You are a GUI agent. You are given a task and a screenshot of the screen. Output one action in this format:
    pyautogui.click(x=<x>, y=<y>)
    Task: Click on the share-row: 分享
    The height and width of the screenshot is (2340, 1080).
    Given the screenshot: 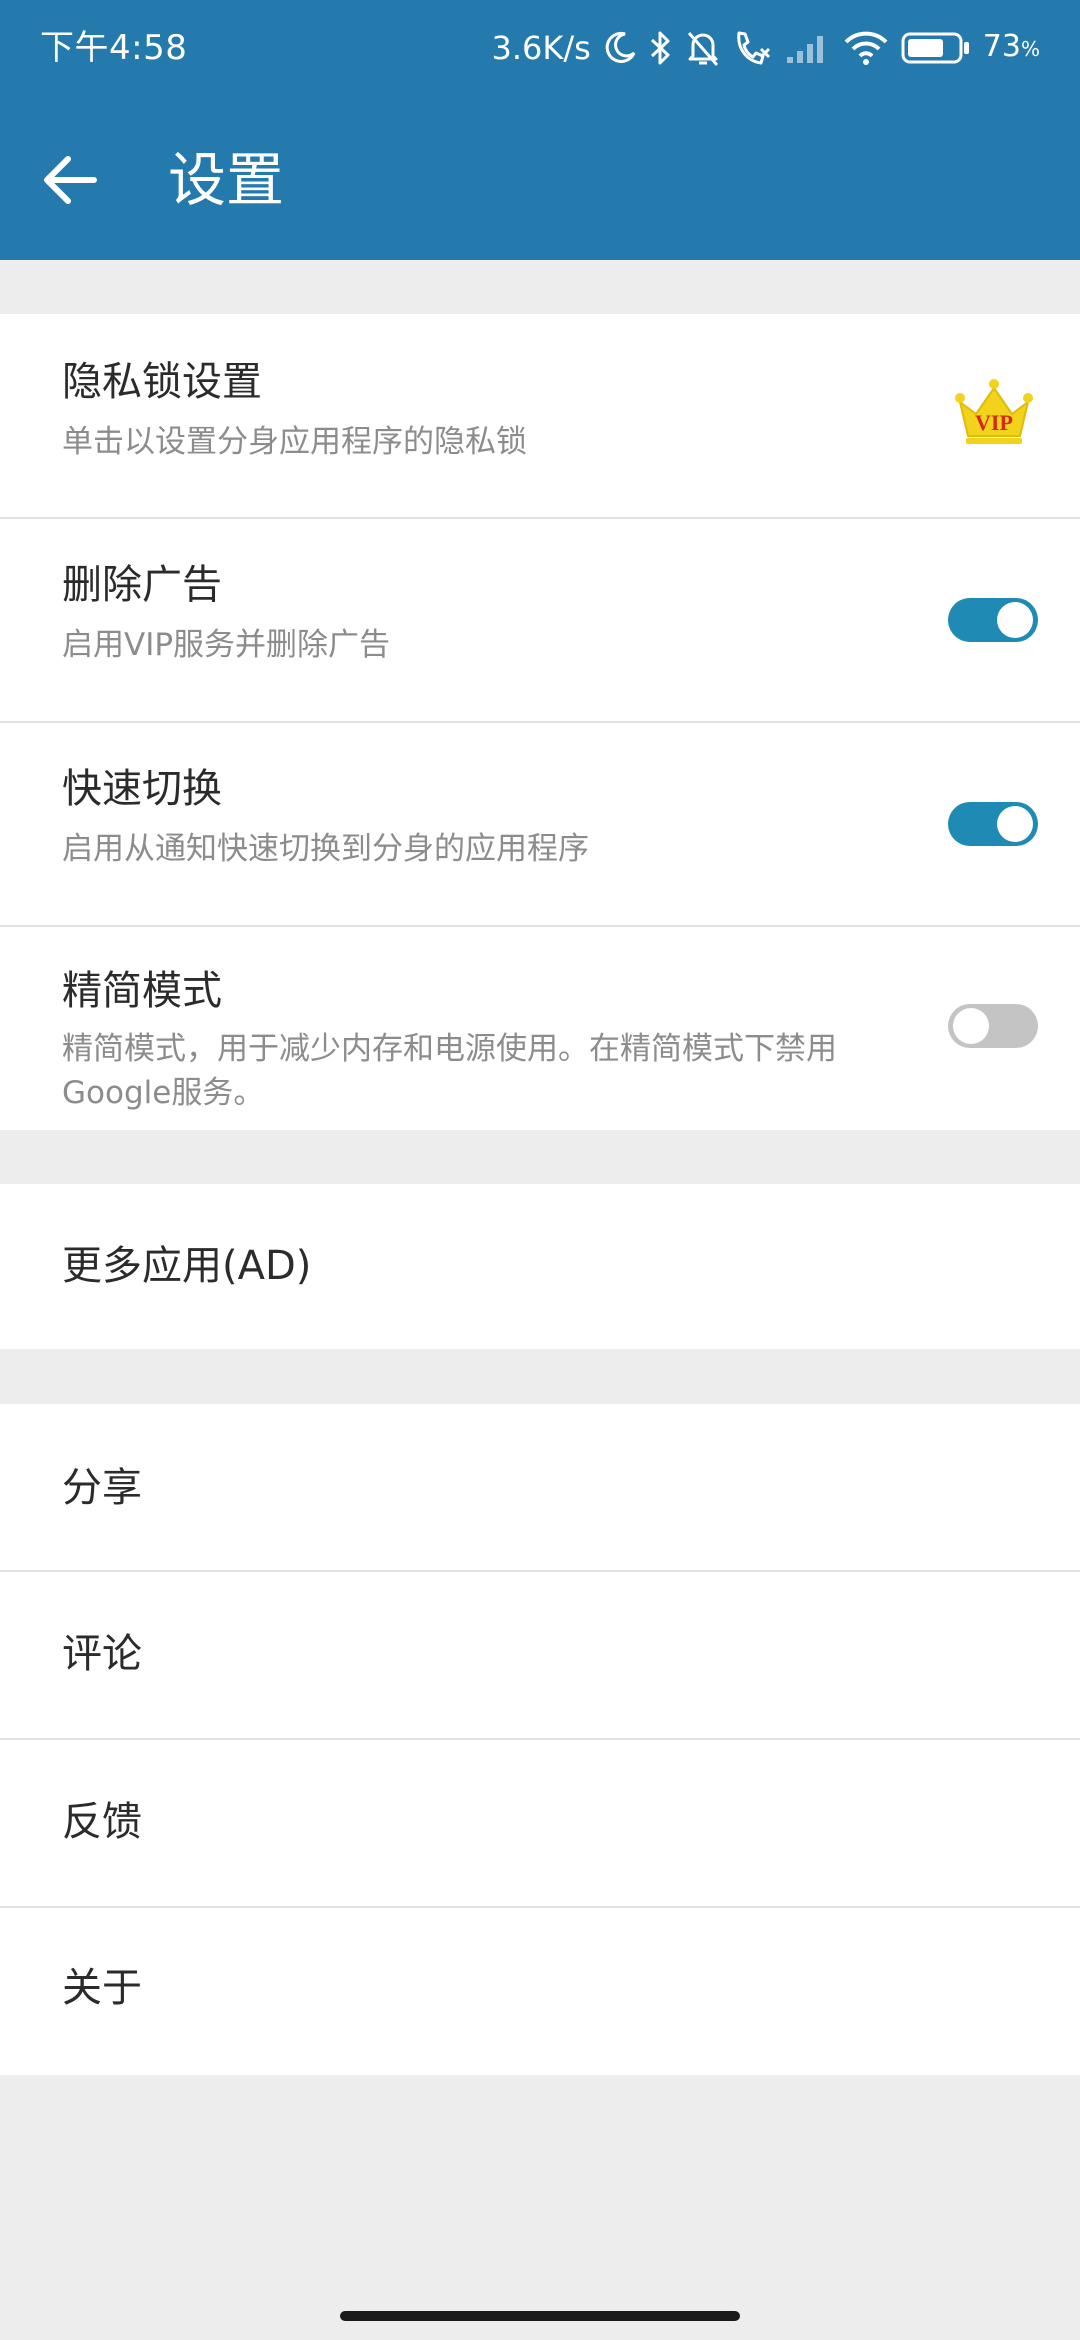 What is the action you would take?
    pyautogui.click(x=540, y=1488)
    